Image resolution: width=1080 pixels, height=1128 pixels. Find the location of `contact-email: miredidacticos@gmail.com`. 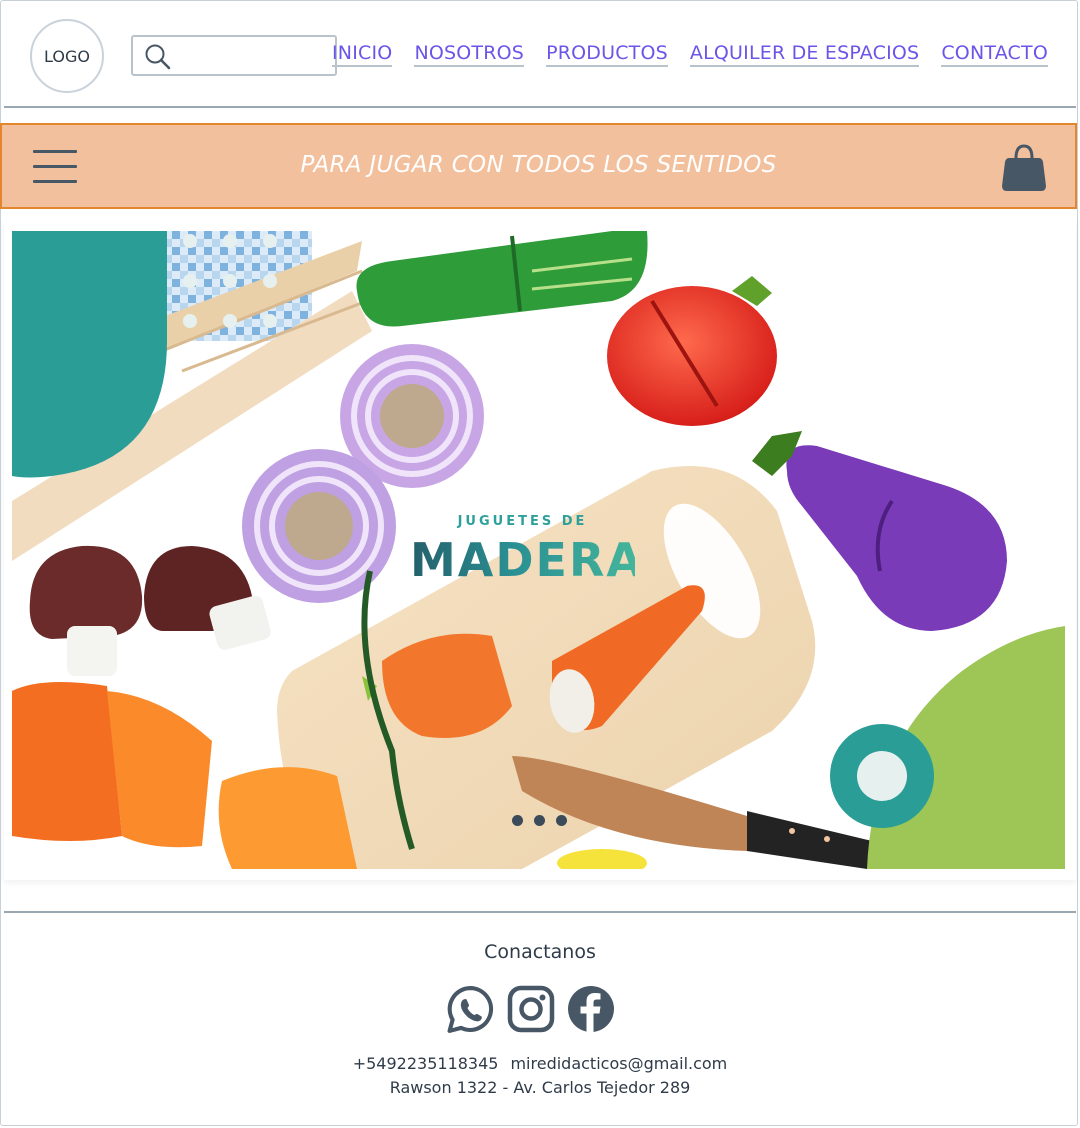

contact-email: miredidacticos@gmail.com is located at coordinates (618, 1063).